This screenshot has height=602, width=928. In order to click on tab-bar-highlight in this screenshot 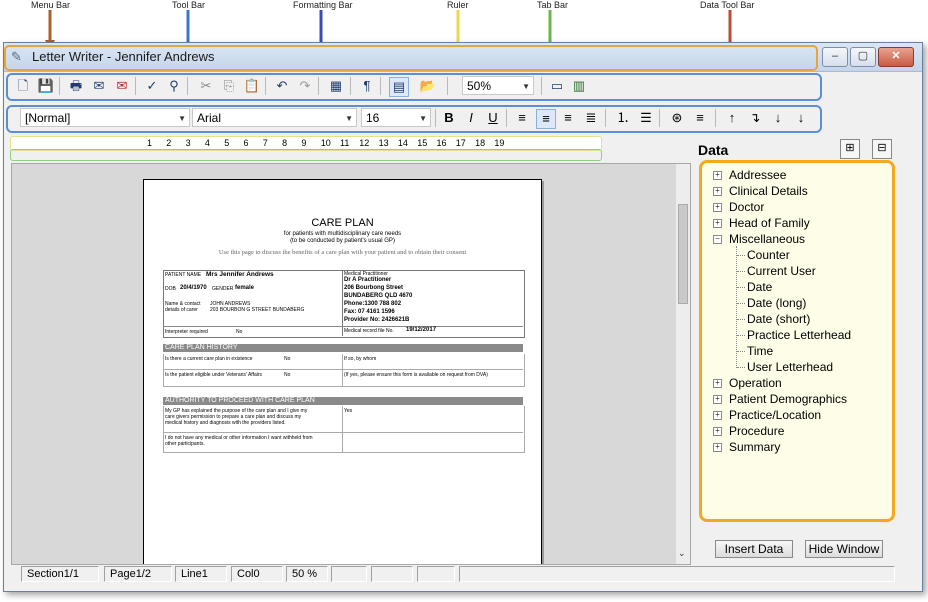, I will do `click(306, 155)`.